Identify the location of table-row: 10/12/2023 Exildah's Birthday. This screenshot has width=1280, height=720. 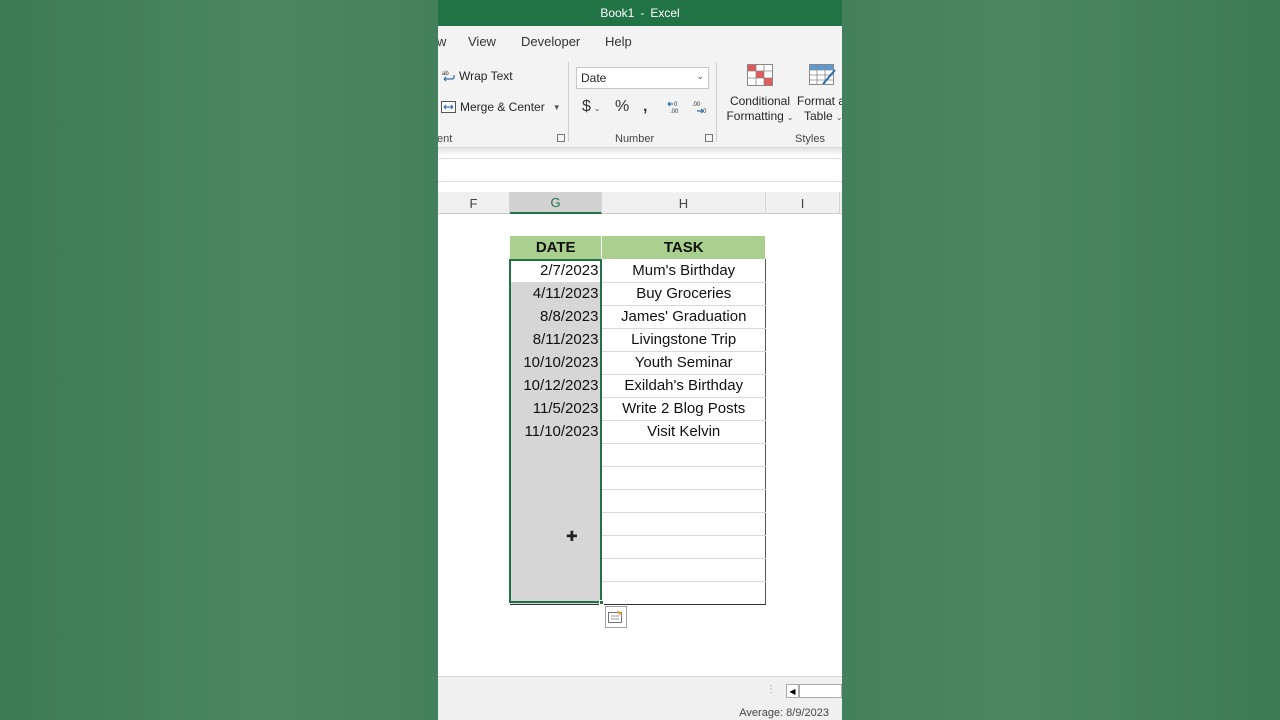
(638, 386).